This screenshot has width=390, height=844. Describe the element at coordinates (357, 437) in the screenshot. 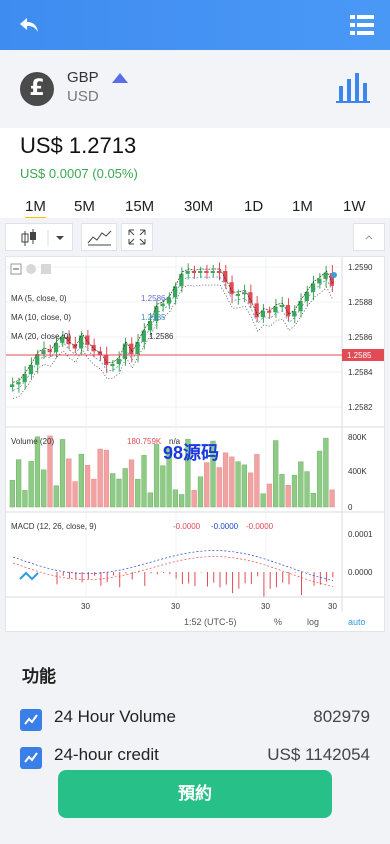

I see `volume-tick-label: 800K` at that location.